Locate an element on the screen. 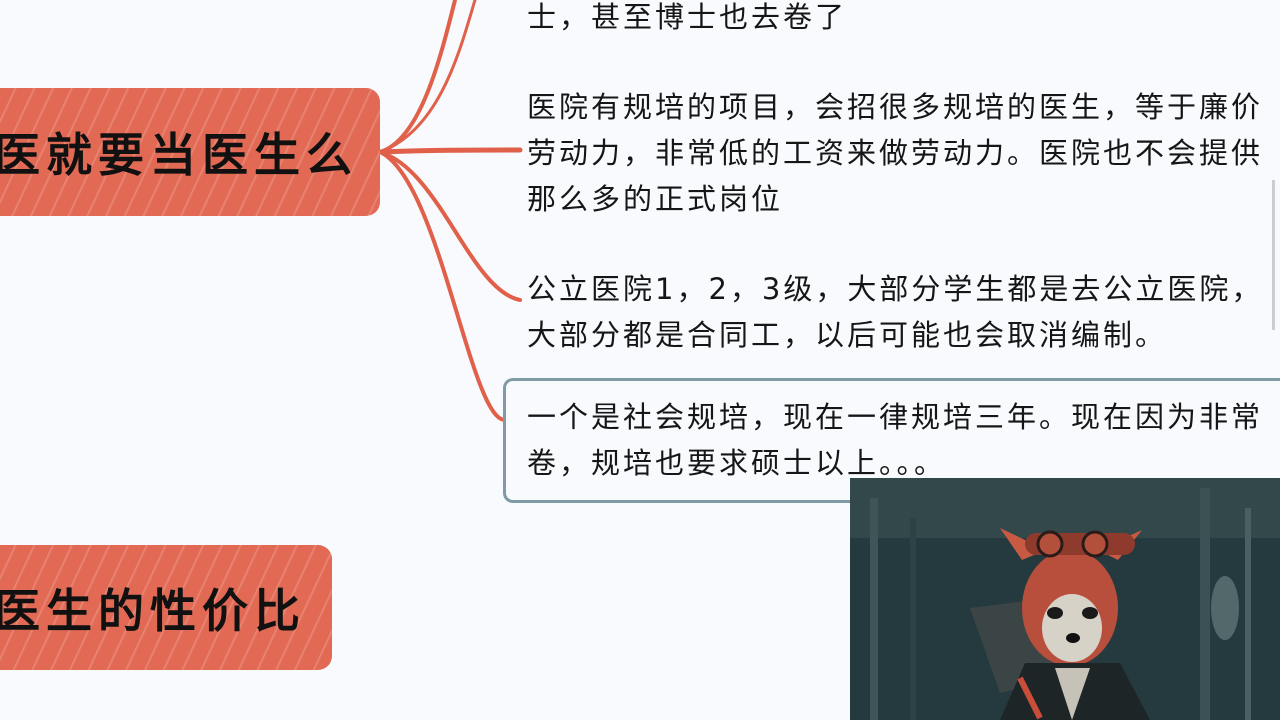 Image resolution: width=1280 pixels, height=720 pixels. note-line: 大部分都是合同工，以后可能也会取消编制。 is located at coordinates (847, 335).